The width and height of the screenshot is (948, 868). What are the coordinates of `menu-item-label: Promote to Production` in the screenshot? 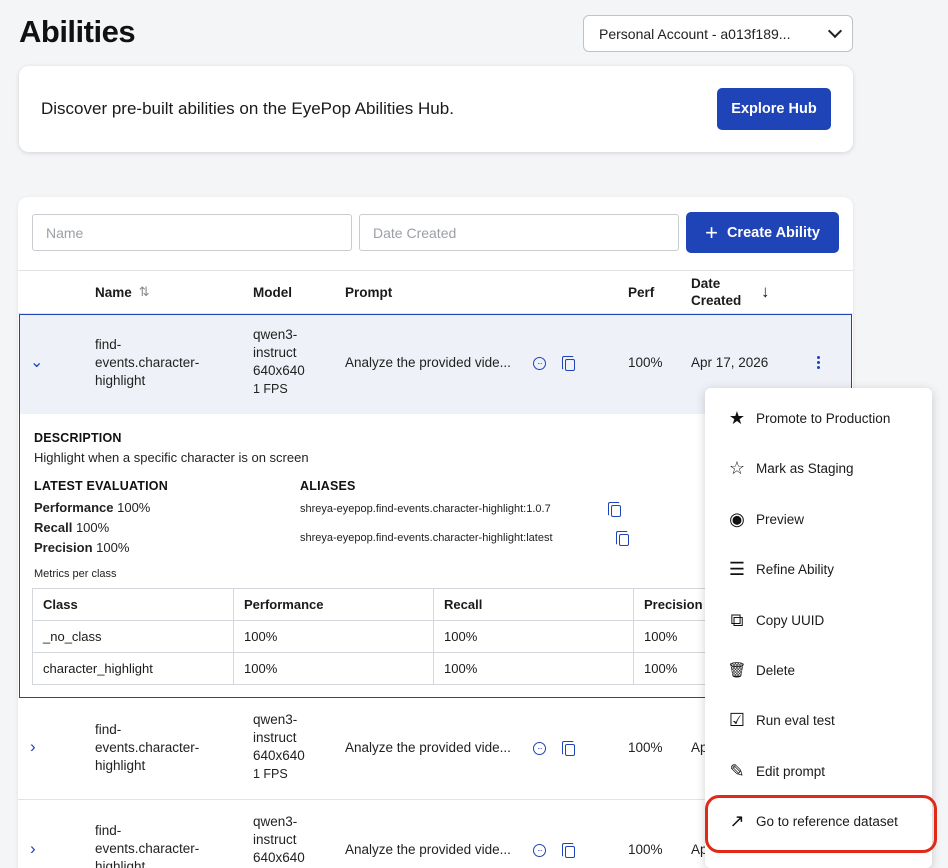 It's located at (823, 418).